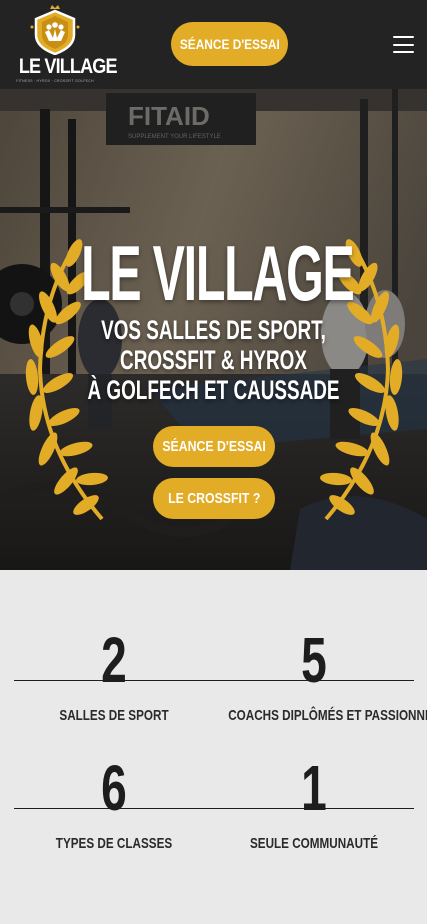  Describe the element at coordinates (55, 30) in the screenshot. I see `logo-crest-icon` at that location.